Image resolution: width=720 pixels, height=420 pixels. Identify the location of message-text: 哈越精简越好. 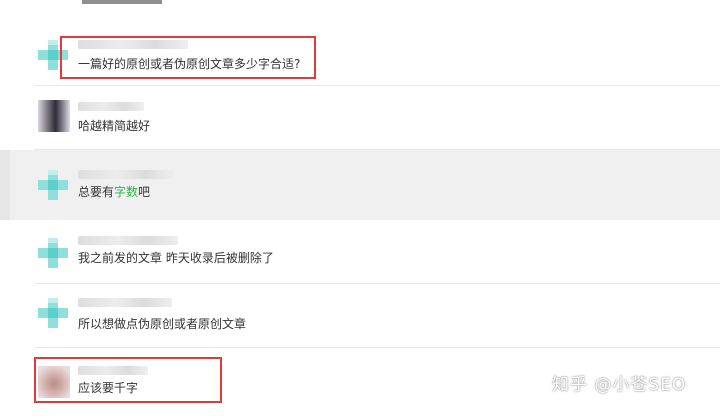
(114, 126).